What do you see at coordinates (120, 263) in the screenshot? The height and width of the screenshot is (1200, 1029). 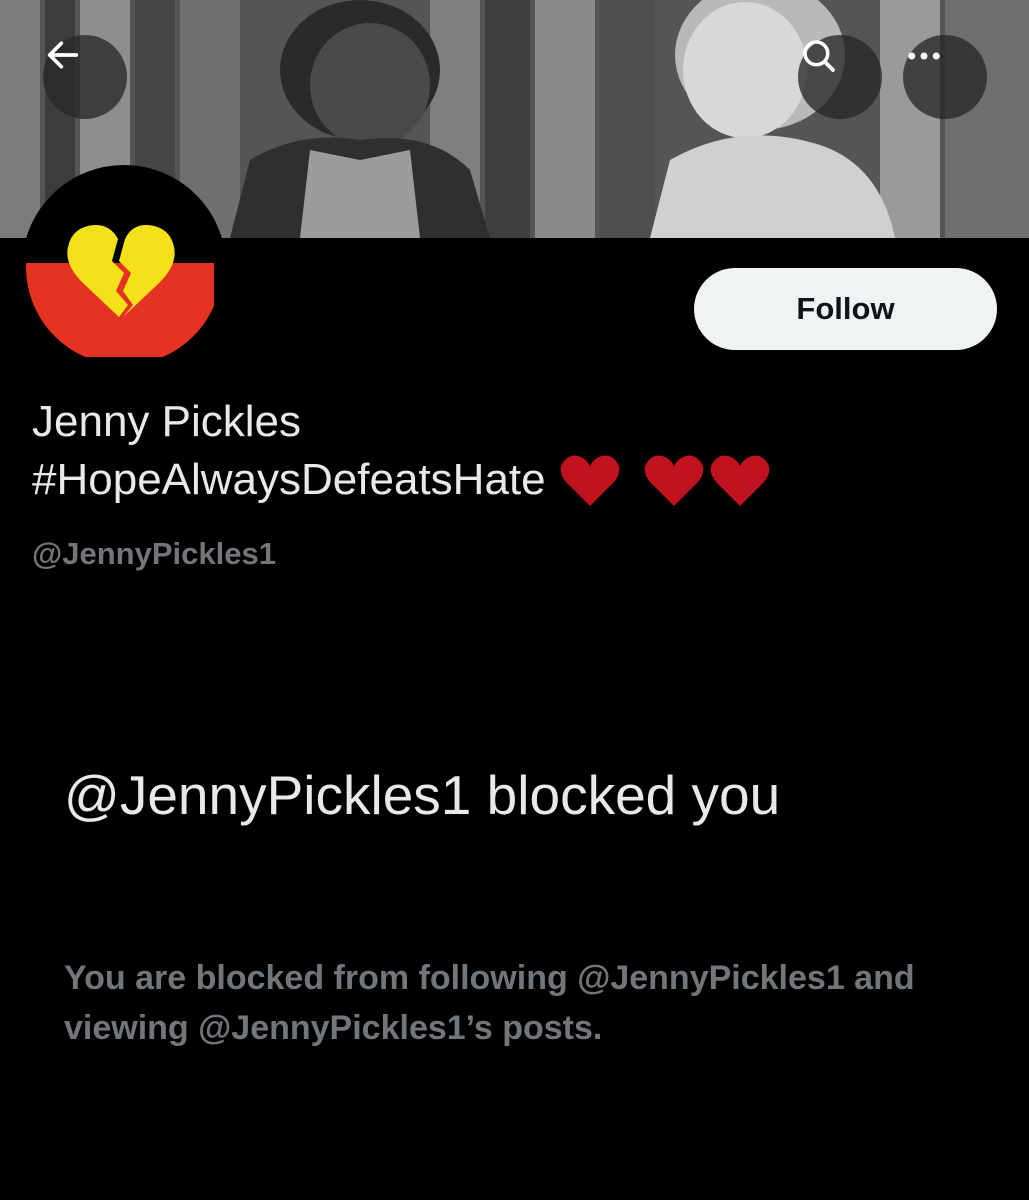 I see `broken-heart-icon` at bounding box center [120, 263].